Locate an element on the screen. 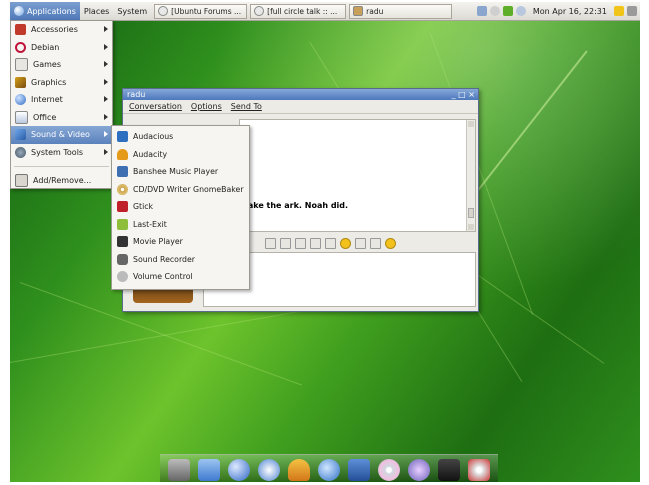 Image resolution: width=649 pixels, height=485 pixels. cd-writer-icon is located at coordinates (479, 469).